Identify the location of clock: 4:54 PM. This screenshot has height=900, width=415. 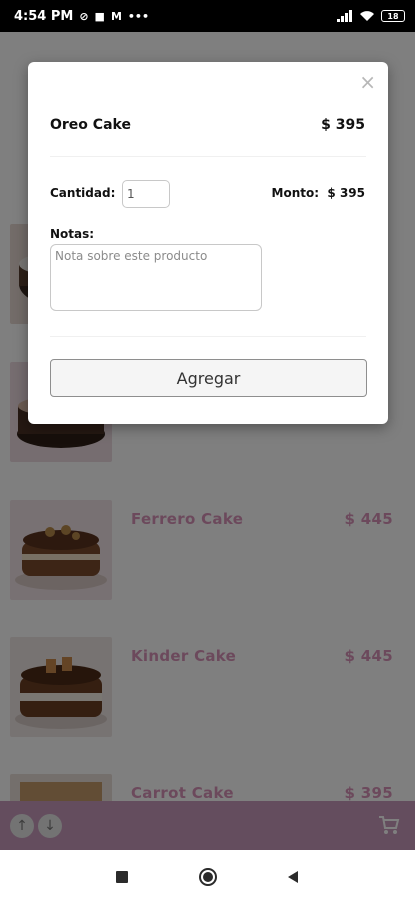
(44, 16).